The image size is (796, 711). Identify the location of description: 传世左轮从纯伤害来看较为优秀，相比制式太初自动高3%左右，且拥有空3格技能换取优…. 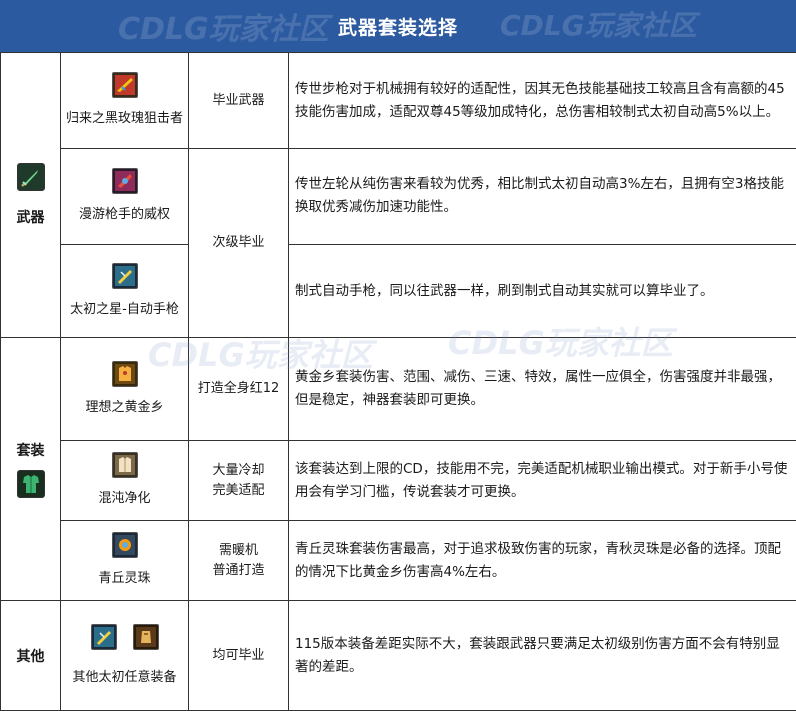
(542, 196).